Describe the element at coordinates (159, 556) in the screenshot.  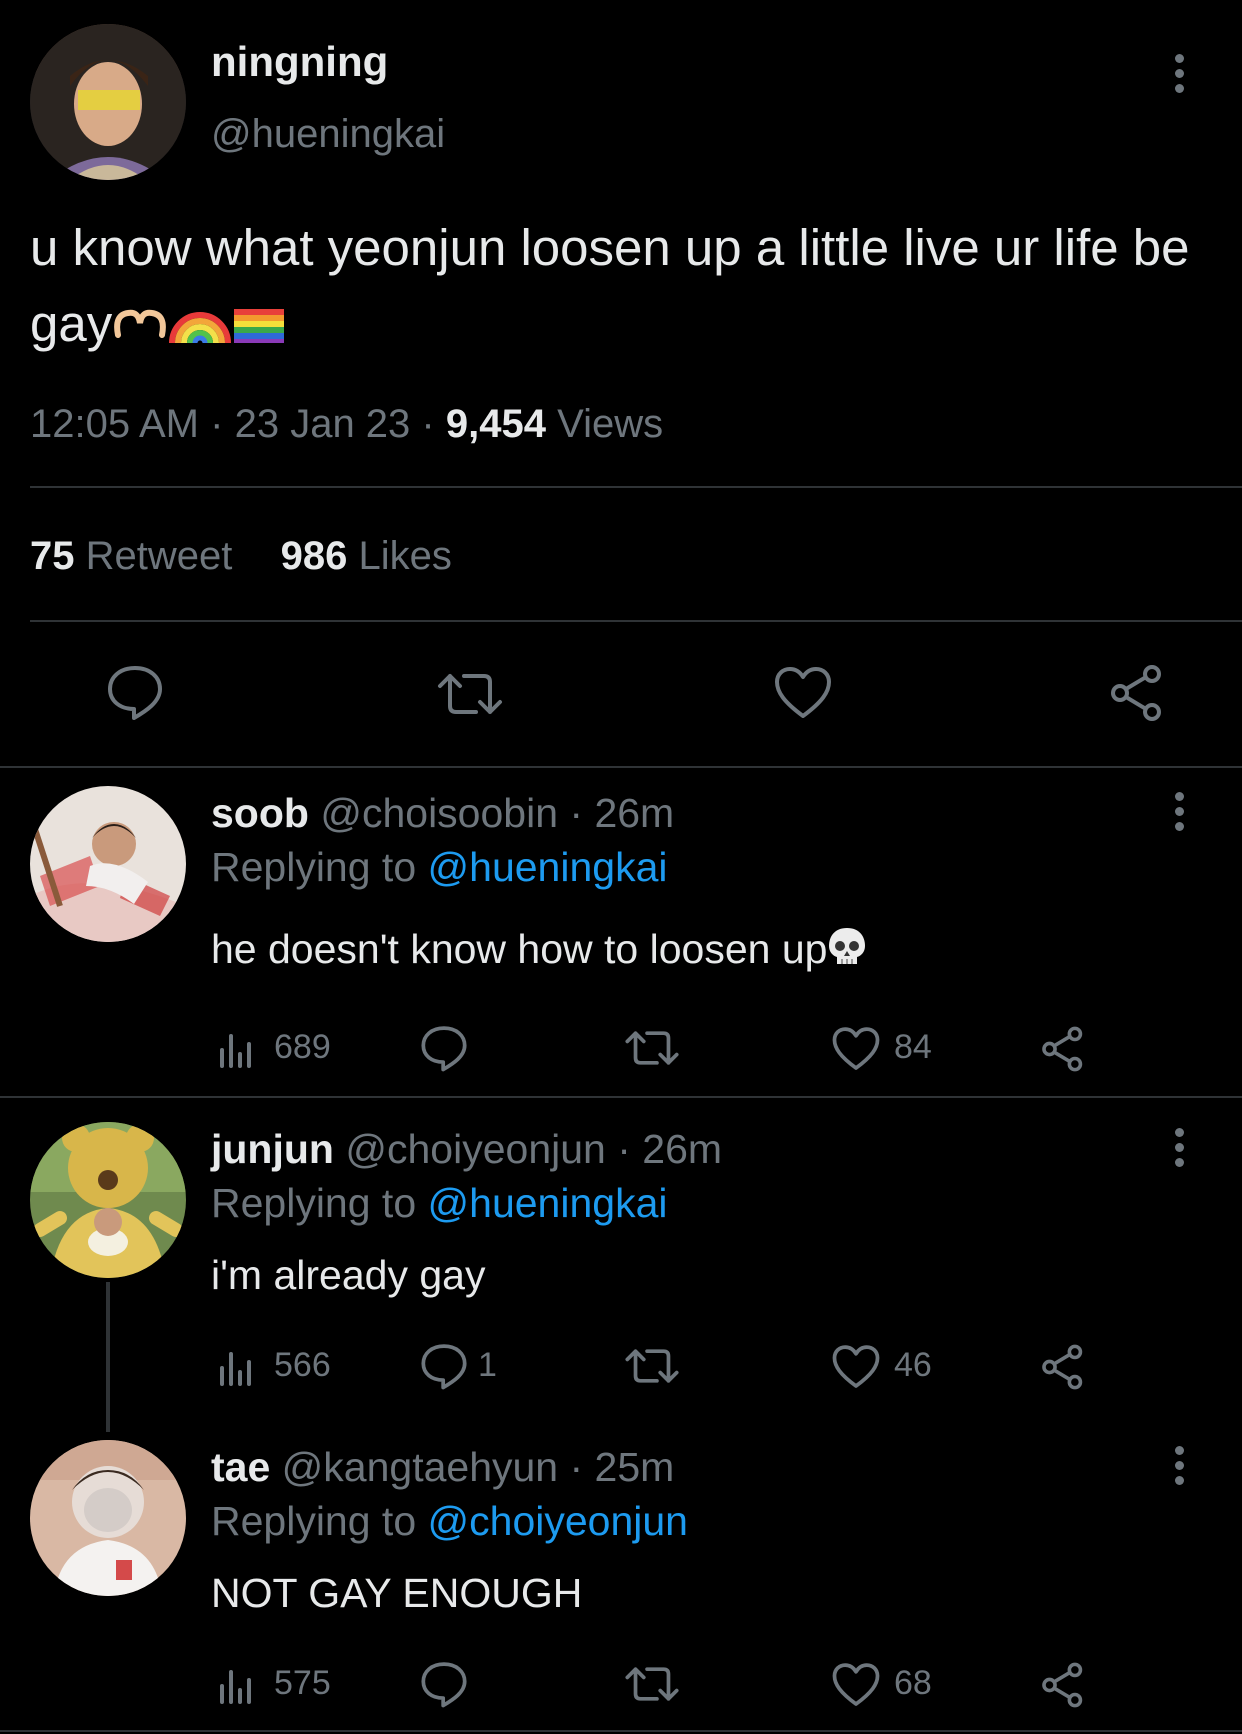
I see `retweets-label: Retweet` at that location.